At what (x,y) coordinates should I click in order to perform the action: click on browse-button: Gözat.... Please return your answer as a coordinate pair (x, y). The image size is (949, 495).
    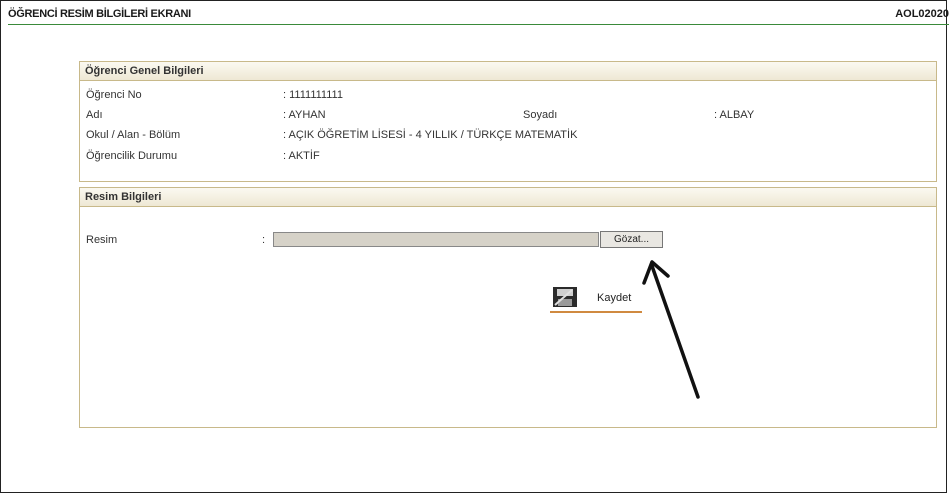
    Looking at the image, I should click on (631, 239).